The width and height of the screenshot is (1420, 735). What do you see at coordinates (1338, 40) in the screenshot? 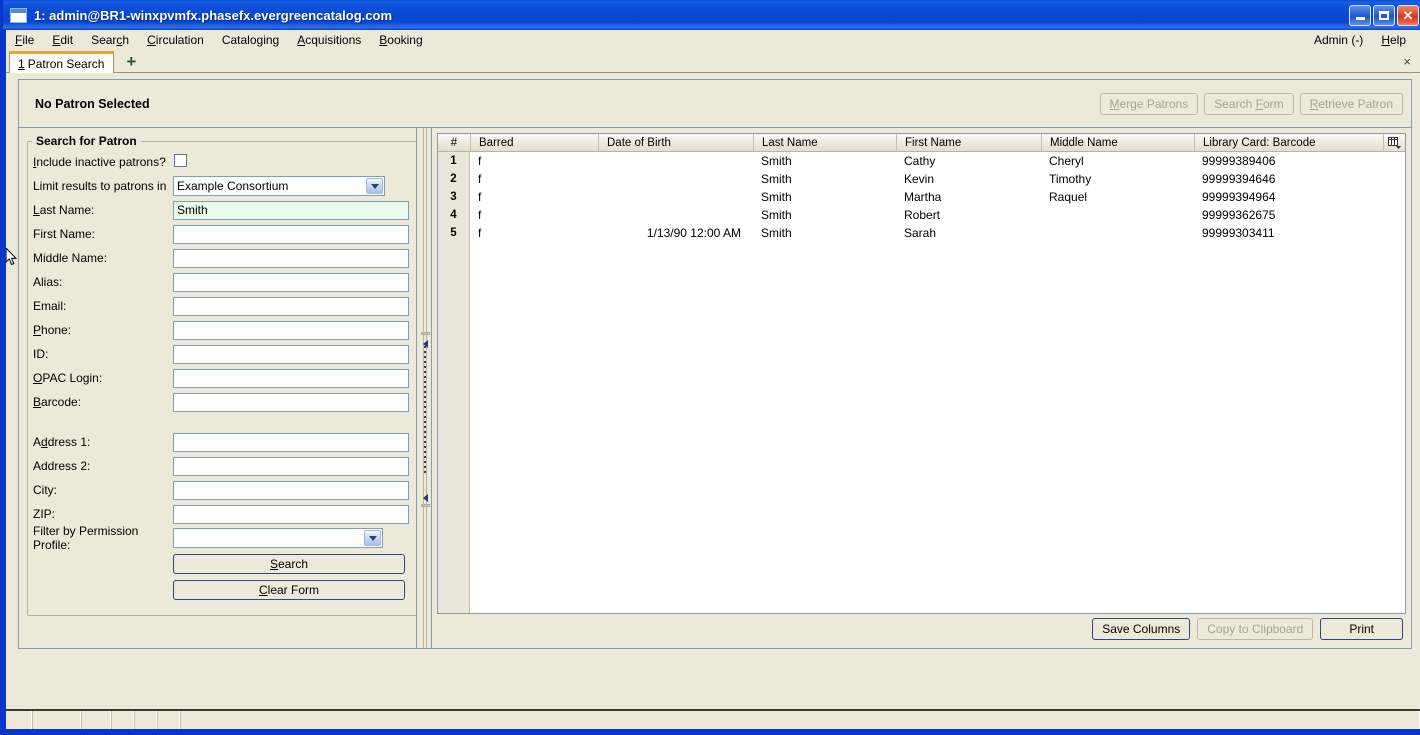
I see `menu-admin: Admin (-)` at bounding box center [1338, 40].